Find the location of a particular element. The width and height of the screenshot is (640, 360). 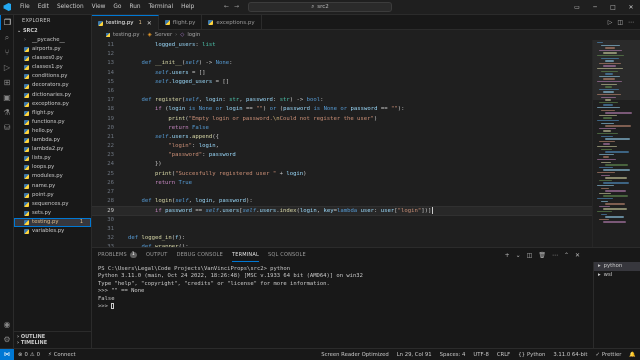

connect-status: ⚡ Connect is located at coordinates (62, 355).